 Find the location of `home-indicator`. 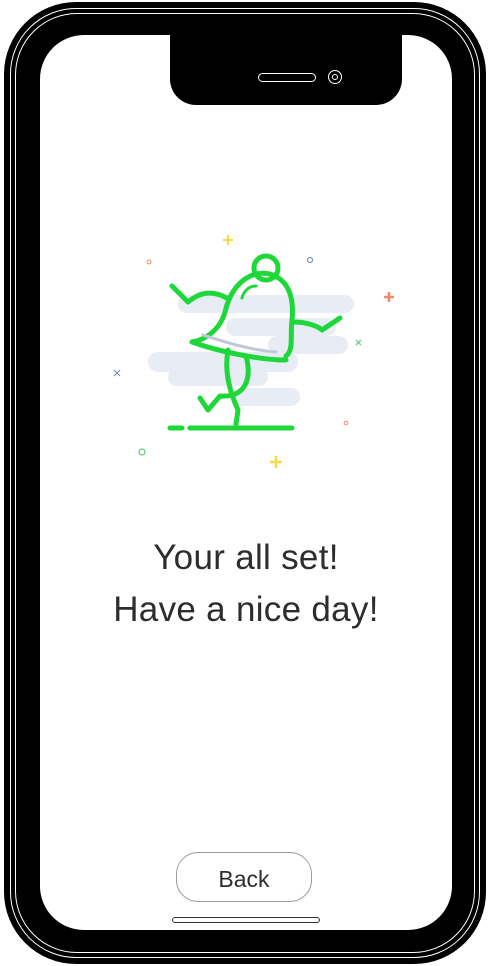

home-indicator is located at coordinates (246, 920).